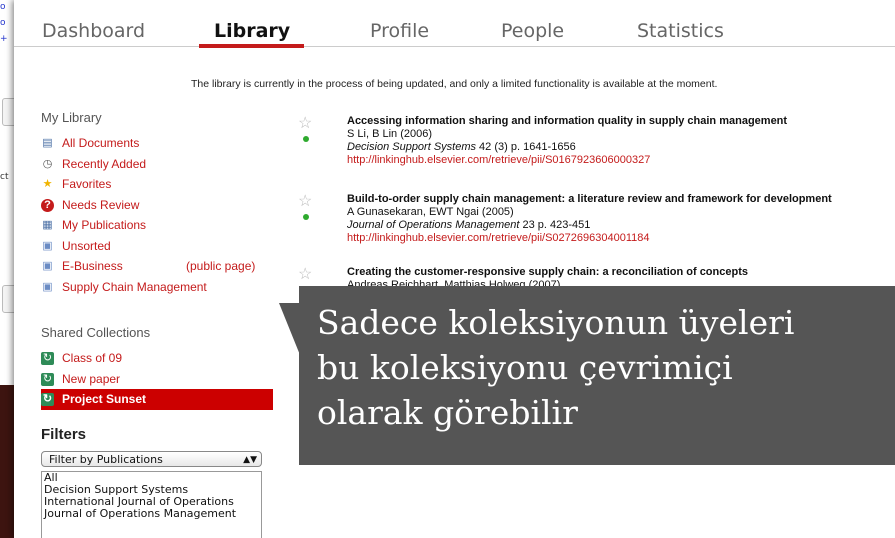  What do you see at coordinates (556, 322) in the screenshot?
I see `tooltip-line: Sadece koleksiyonun üyeleri` at bounding box center [556, 322].